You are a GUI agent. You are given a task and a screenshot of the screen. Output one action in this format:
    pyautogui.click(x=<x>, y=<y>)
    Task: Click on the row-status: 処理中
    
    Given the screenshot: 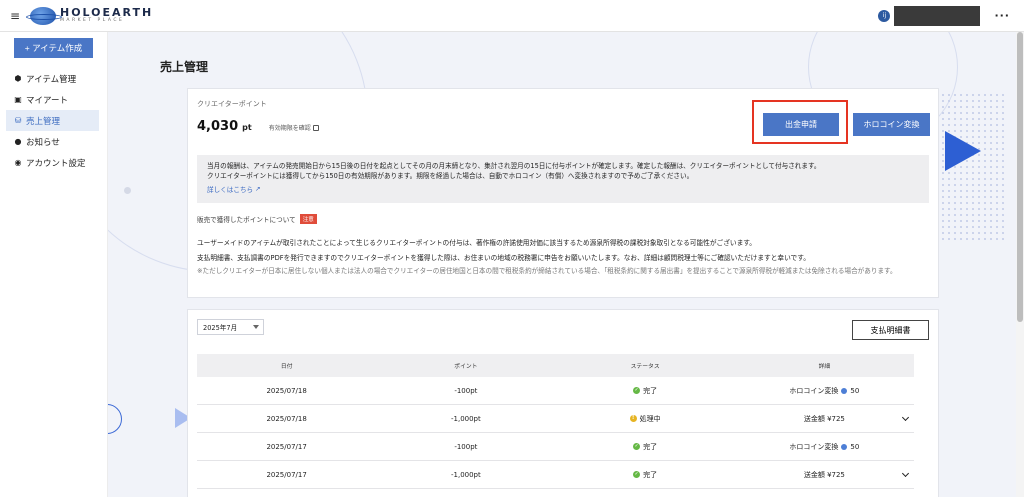 What is the action you would take?
    pyautogui.click(x=650, y=418)
    